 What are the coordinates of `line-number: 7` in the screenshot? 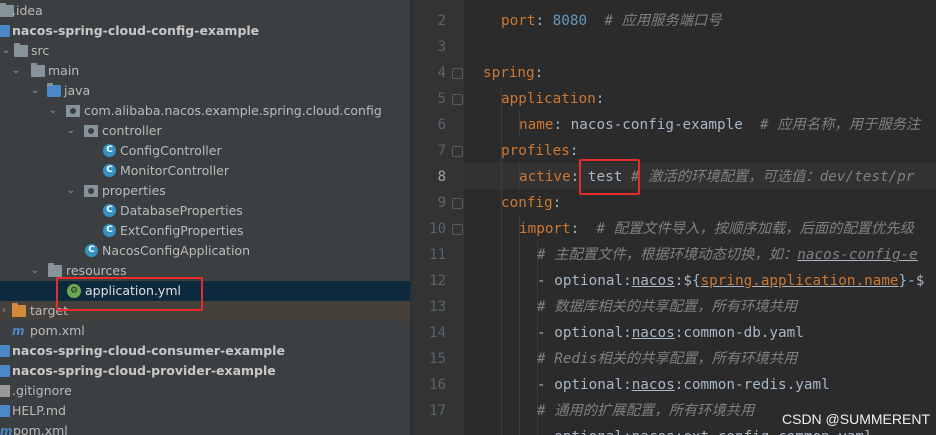 It's located at (441, 151).